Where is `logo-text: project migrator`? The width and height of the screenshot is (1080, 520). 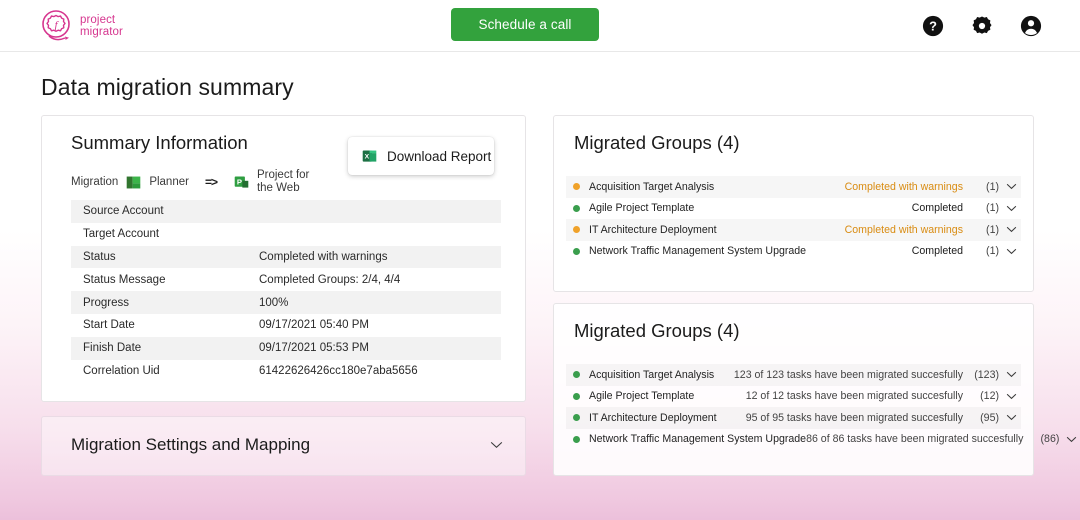 logo-text: project migrator is located at coordinates (101, 26).